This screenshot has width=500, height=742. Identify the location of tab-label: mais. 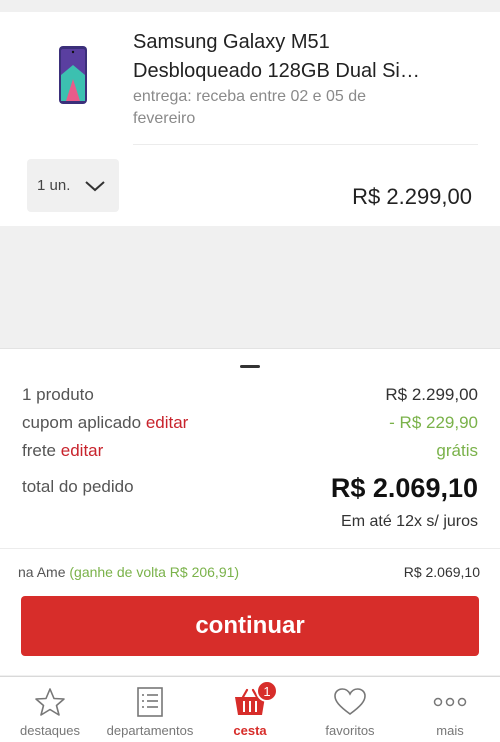
(450, 730).